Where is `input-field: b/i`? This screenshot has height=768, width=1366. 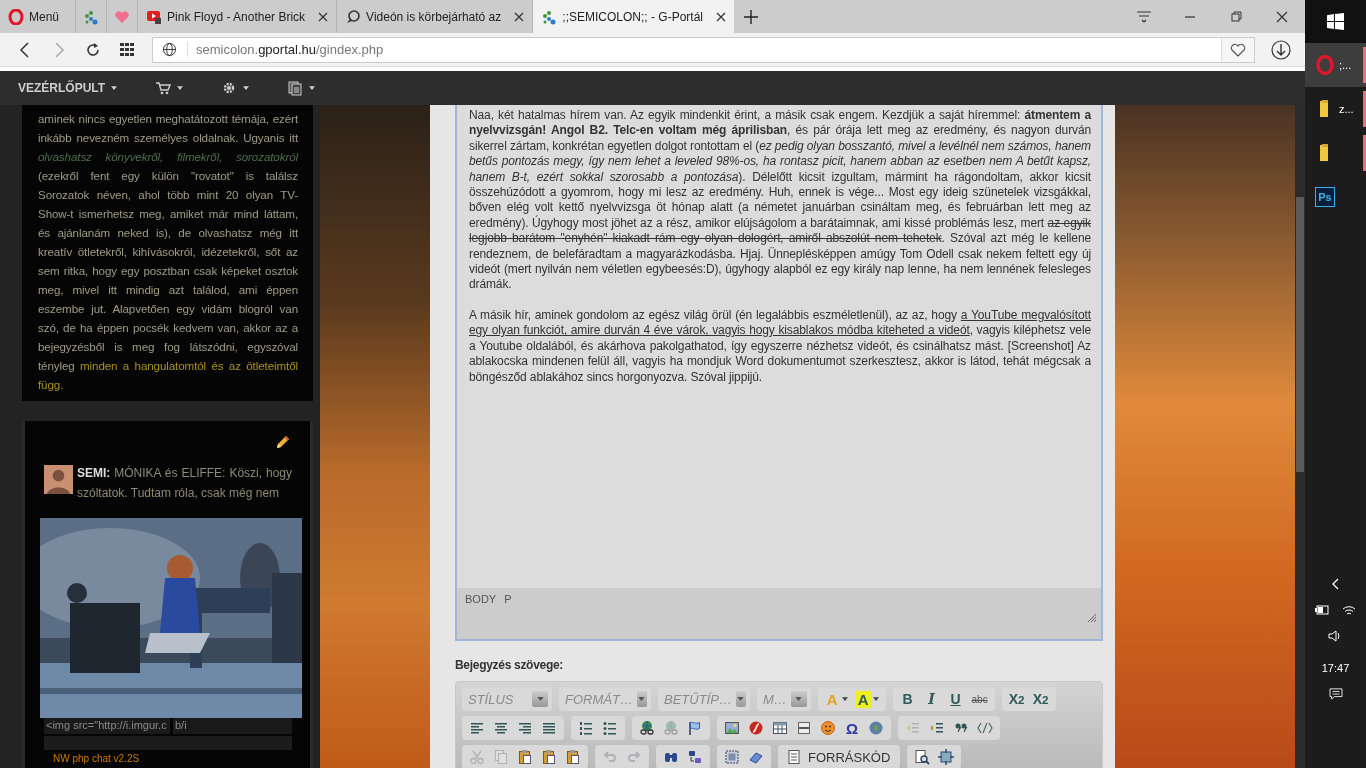
input-field: b/i is located at coordinates (232, 726).